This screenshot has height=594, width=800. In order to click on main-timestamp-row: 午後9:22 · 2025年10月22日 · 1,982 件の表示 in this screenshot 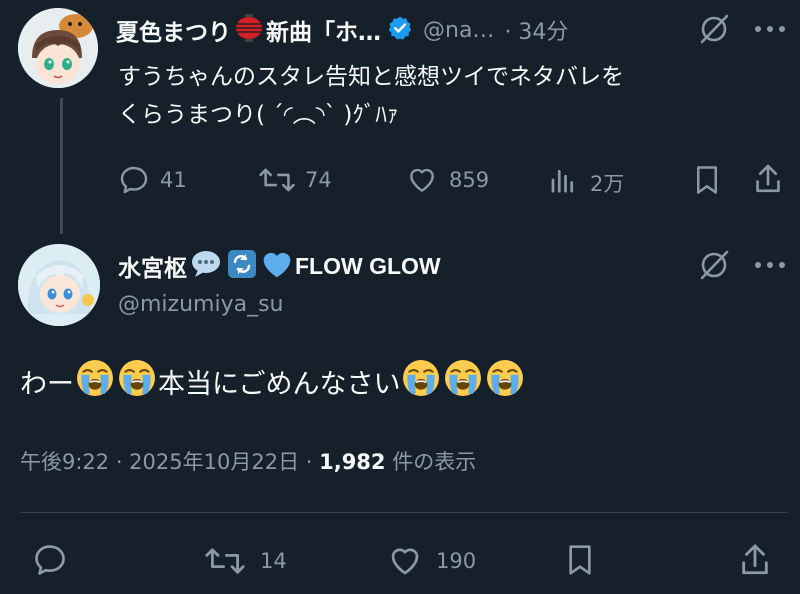, I will do `click(248, 461)`.